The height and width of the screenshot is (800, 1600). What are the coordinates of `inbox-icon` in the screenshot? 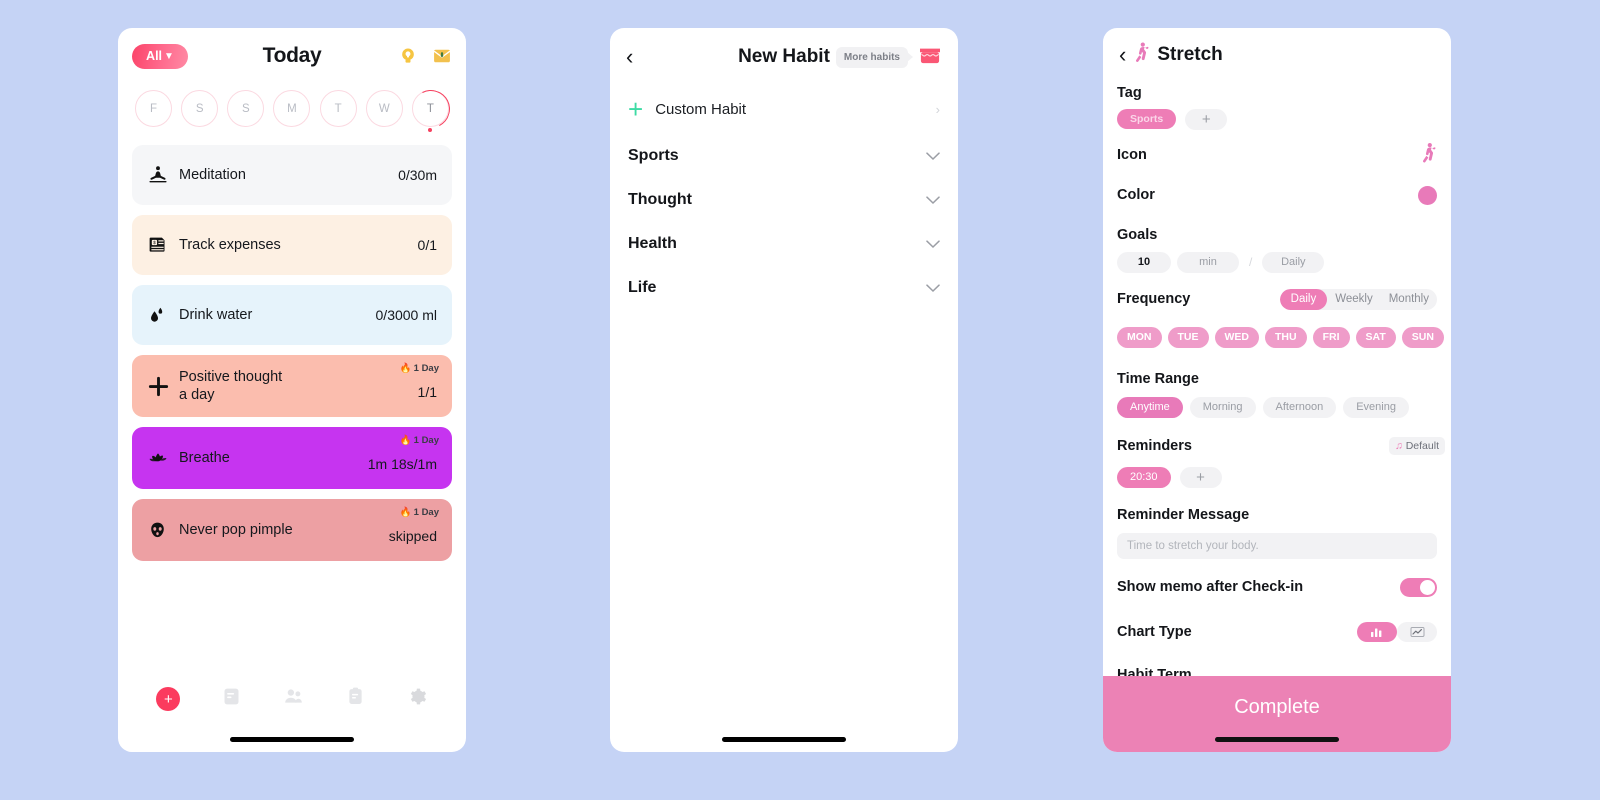 It's located at (442, 56).